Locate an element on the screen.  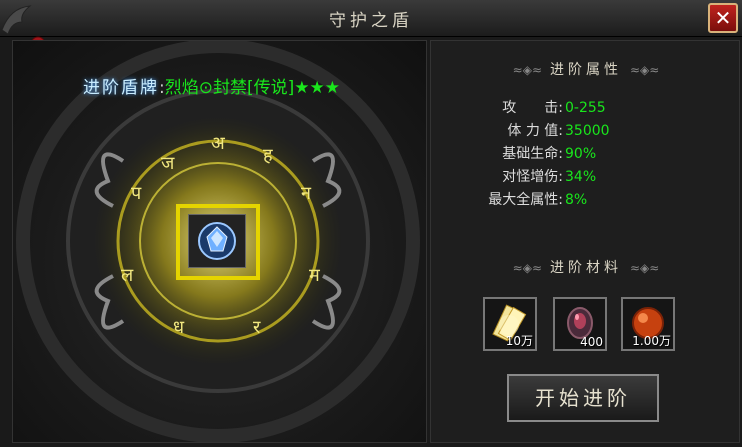
shield-stars: ★★★ is located at coordinates (317, 88).